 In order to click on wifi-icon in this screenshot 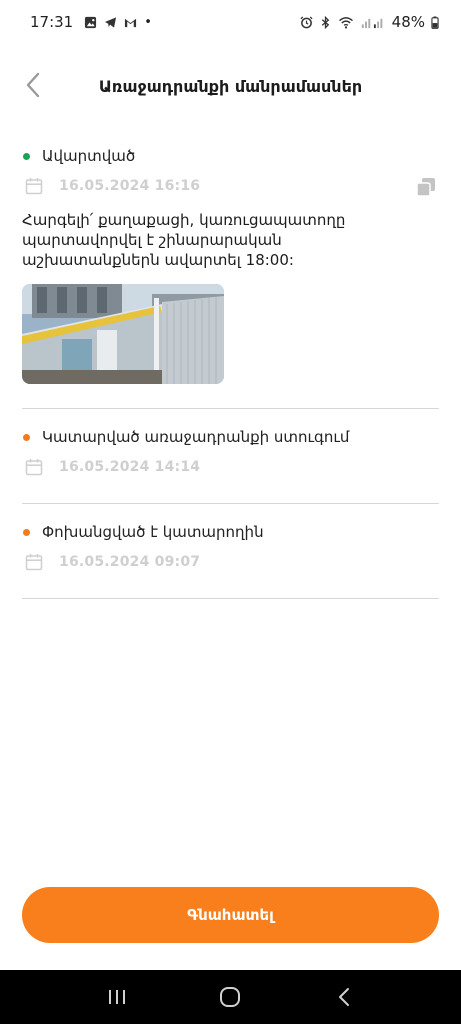, I will do `click(345, 22)`.